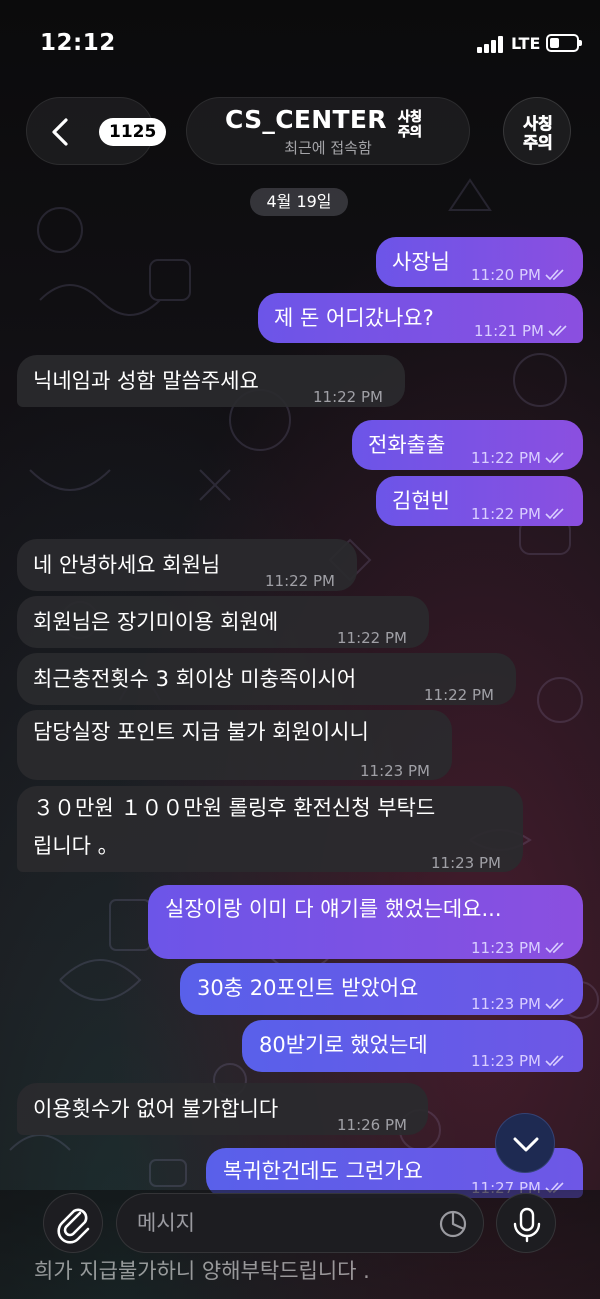 This screenshot has height=1299, width=600. I want to click on message-bubble-incoming: ３０만원 １００만원 롤링후 환전신청 부탁드 립니다 。 11:23 PM, so click(270, 829).